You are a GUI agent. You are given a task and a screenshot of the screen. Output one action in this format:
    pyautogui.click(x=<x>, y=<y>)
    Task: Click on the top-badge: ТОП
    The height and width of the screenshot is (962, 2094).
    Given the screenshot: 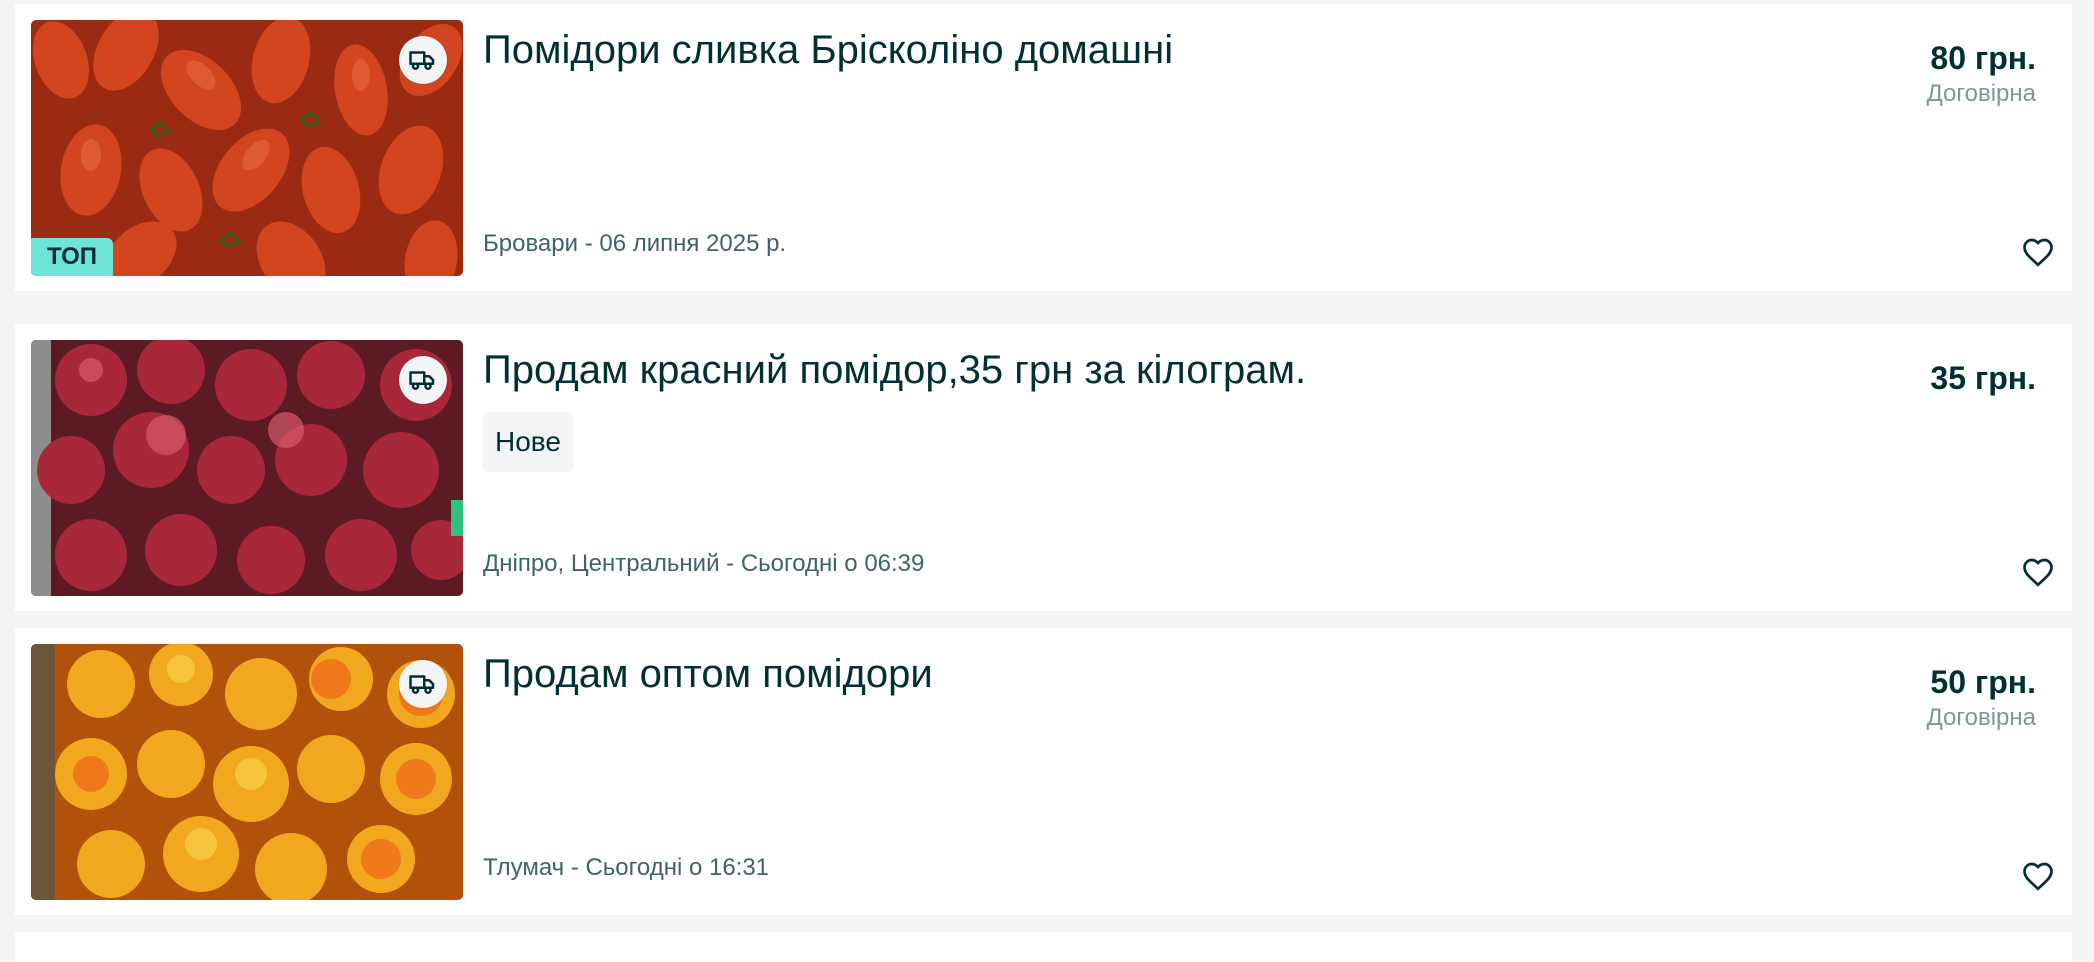 What is the action you would take?
    pyautogui.click(x=72, y=257)
    